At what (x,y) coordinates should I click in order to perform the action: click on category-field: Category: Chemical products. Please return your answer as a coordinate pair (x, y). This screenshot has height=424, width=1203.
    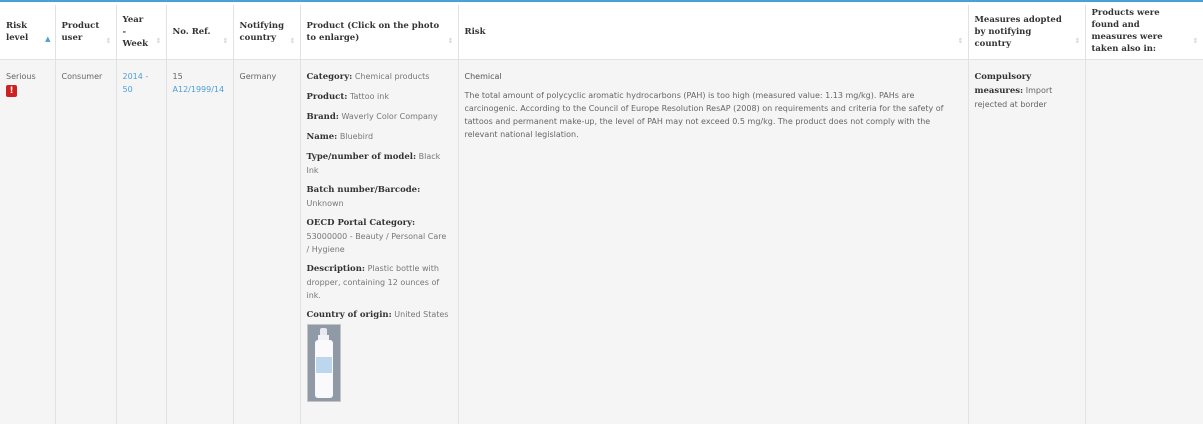
    Looking at the image, I should click on (379, 77).